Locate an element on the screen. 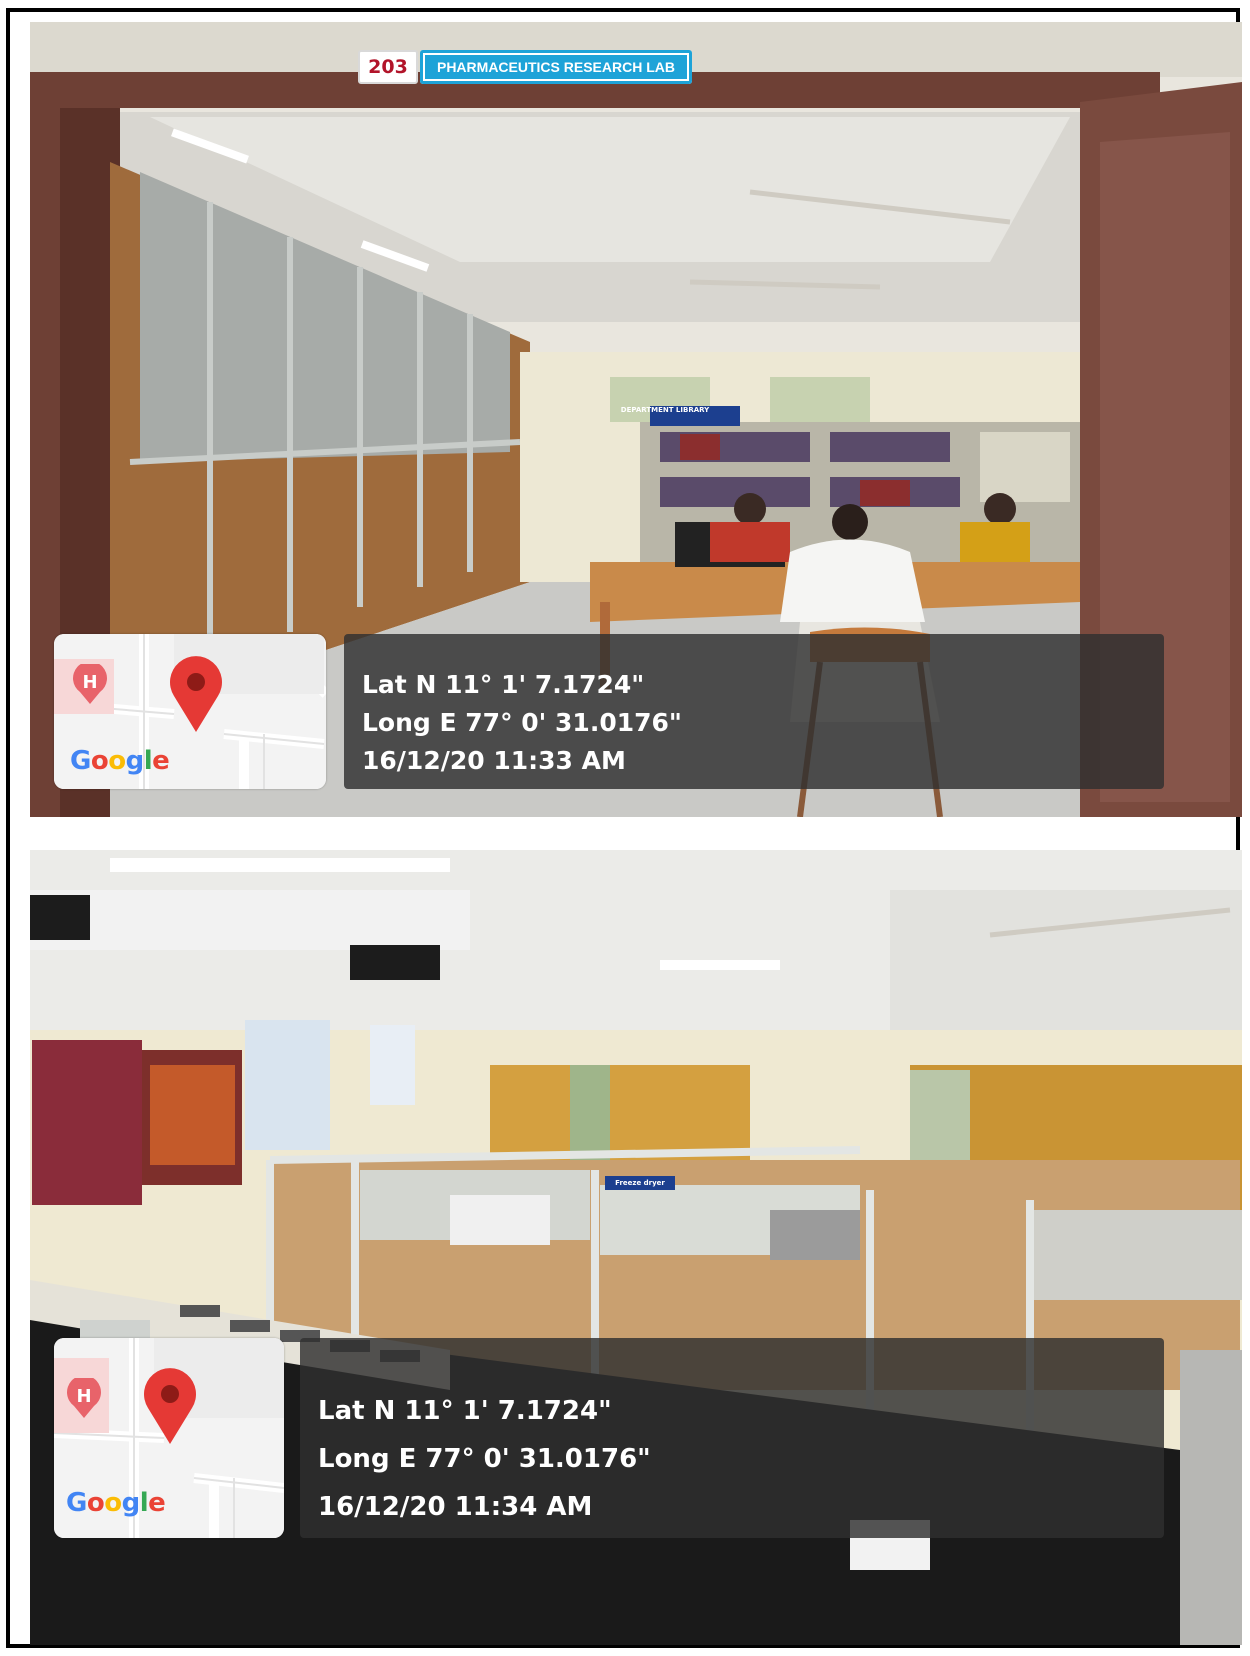  timestamp-text: 16/12/20 11:34 AM is located at coordinates (455, 1507).